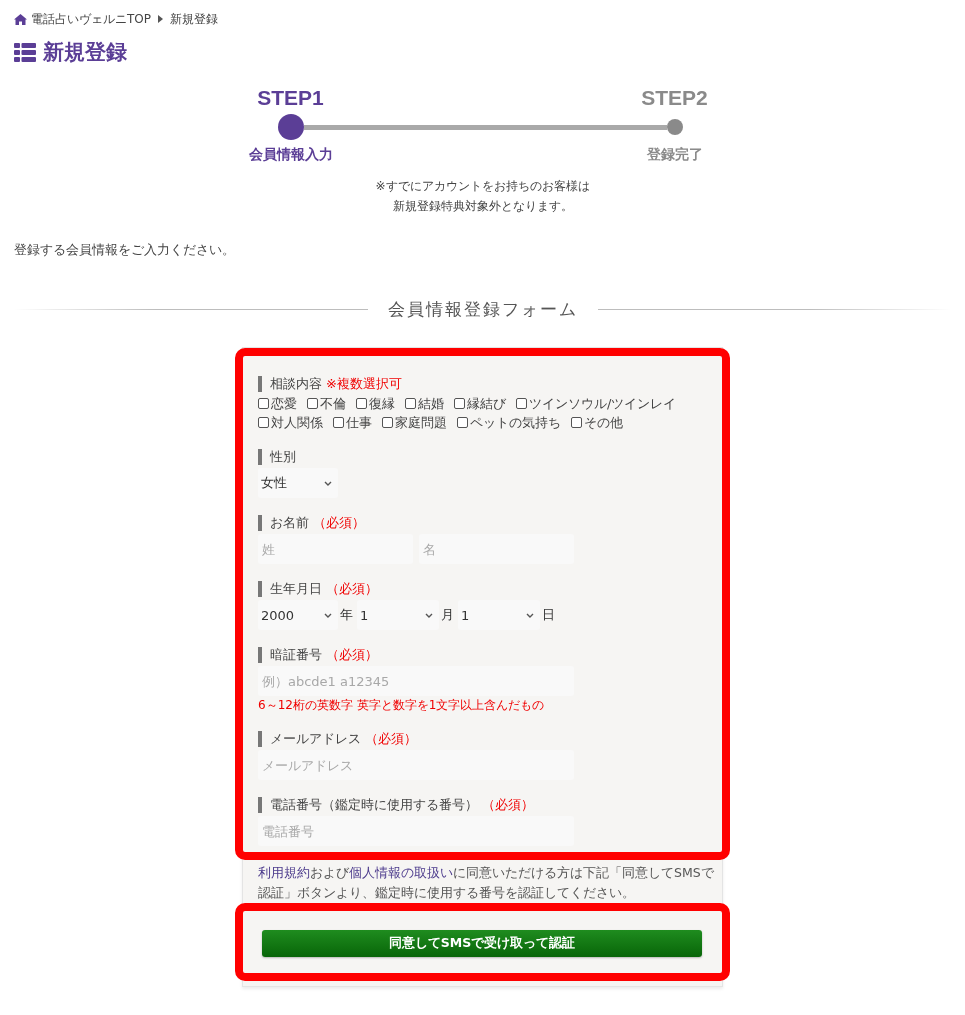  What do you see at coordinates (364, 384) in the screenshot?
I see `field-note: ※複数選択可` at bounding box center [364, 384].